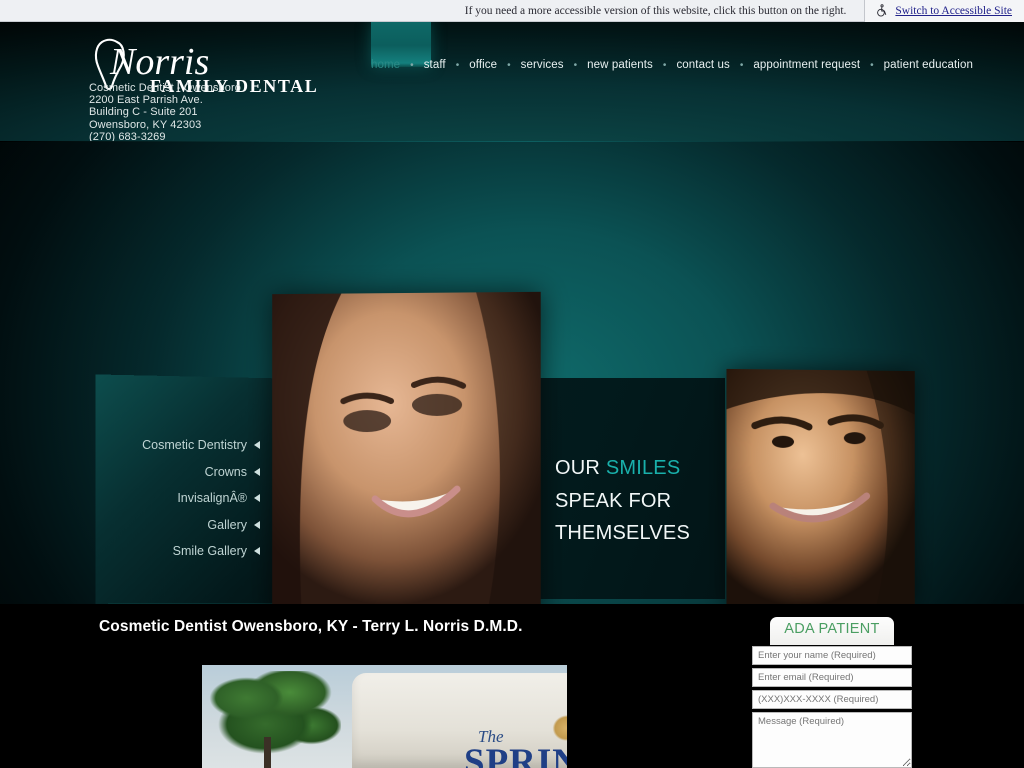 This screenshot has width=1024, height=768. I want to click on nav-item-home: home, so click(385, 65).